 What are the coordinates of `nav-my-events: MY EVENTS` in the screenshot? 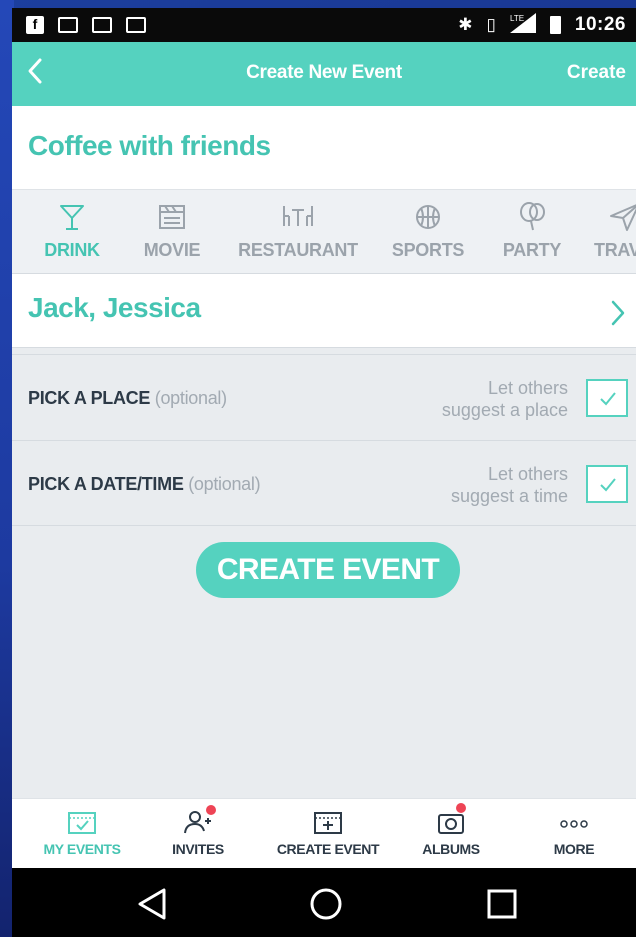 It's located at (82, 834).